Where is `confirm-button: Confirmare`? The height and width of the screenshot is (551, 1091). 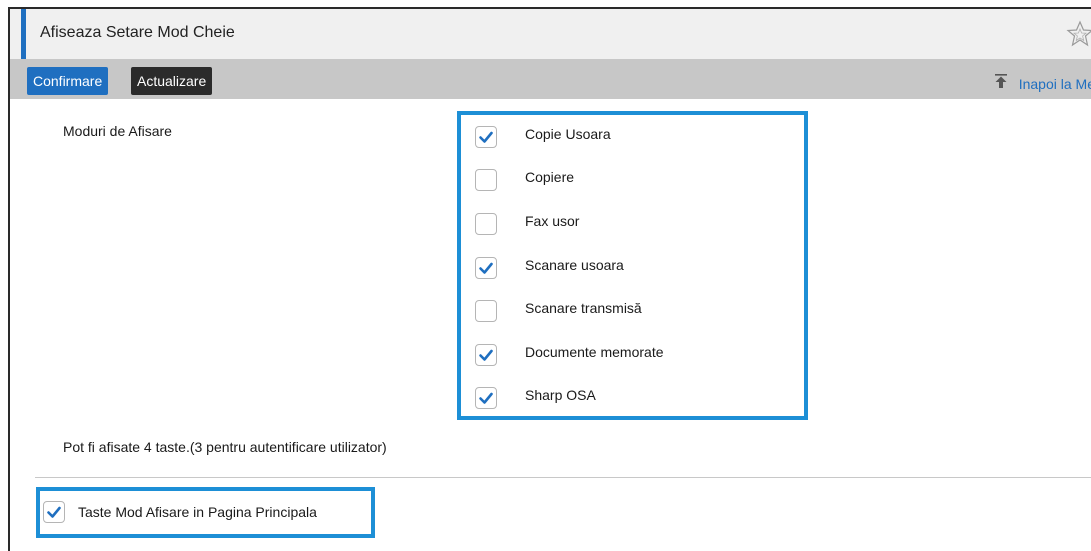 confirm-button: Confirmare is located at coordinates (68, 81).